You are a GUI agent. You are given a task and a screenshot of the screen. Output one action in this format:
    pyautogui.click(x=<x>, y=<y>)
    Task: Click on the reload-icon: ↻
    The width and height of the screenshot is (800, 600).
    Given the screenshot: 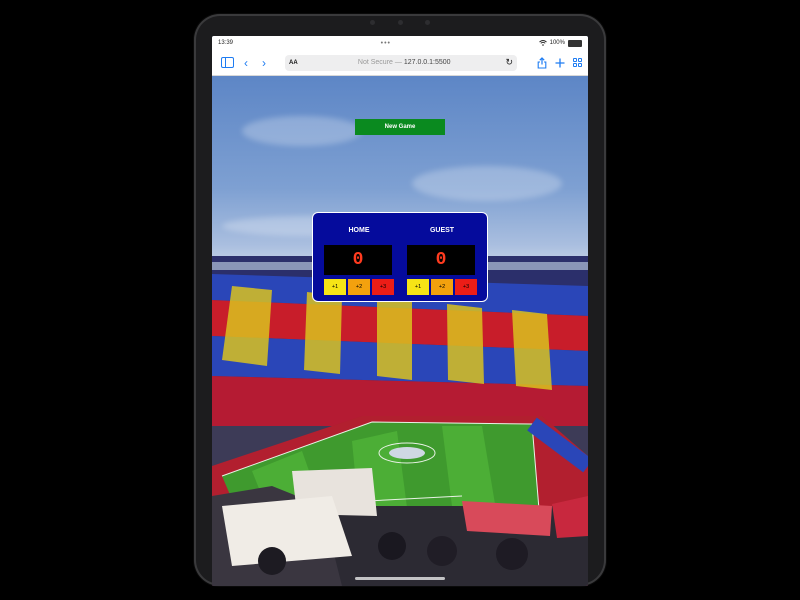 What is the action you would take?
    pyautogui.click(x=509, y=62)
    